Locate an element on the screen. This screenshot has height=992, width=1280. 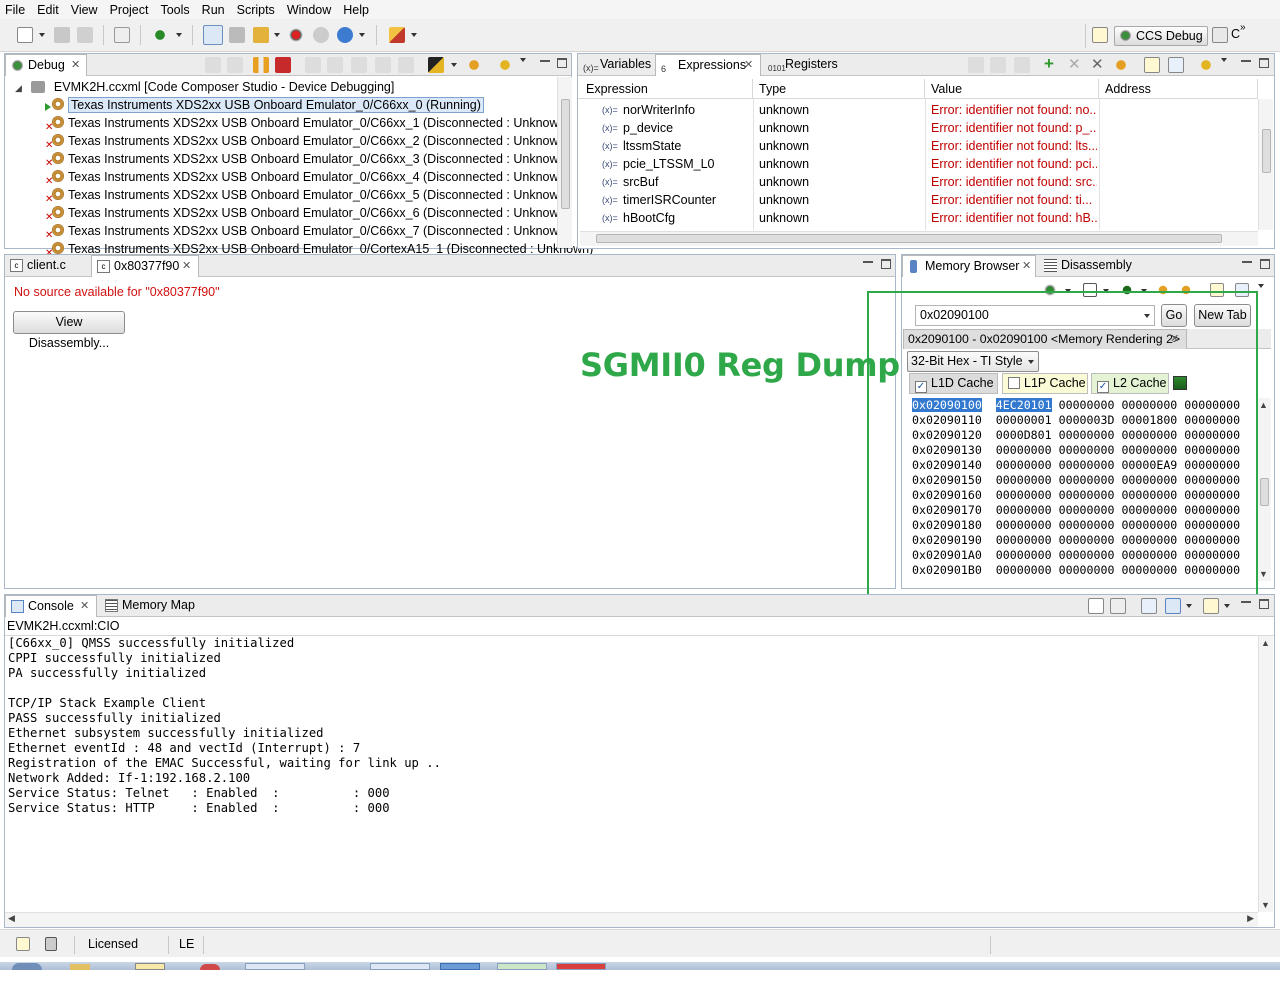
tool-icon is located at coordinates (397, 35).